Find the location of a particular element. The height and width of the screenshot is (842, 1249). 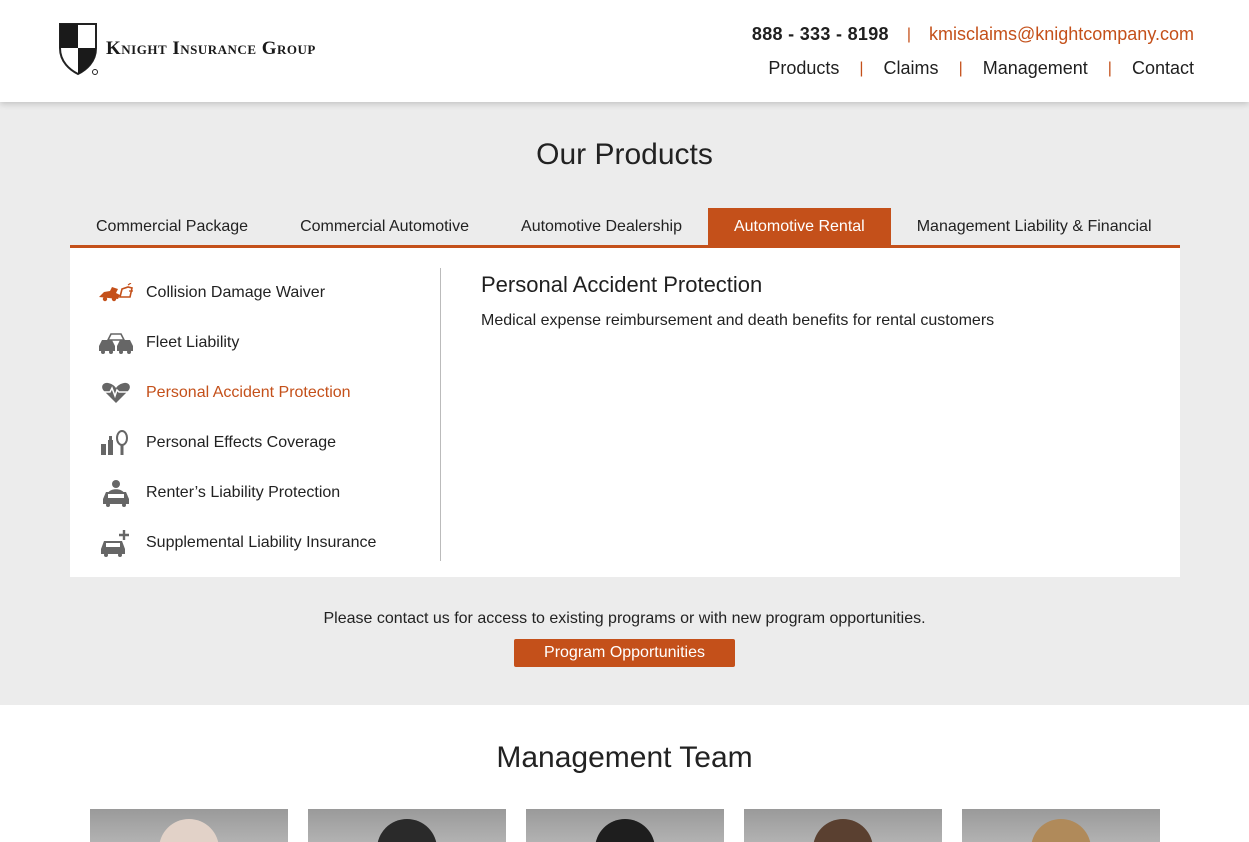

product-item-label: Personal Accident Protection is located at coordinates (248, 392).